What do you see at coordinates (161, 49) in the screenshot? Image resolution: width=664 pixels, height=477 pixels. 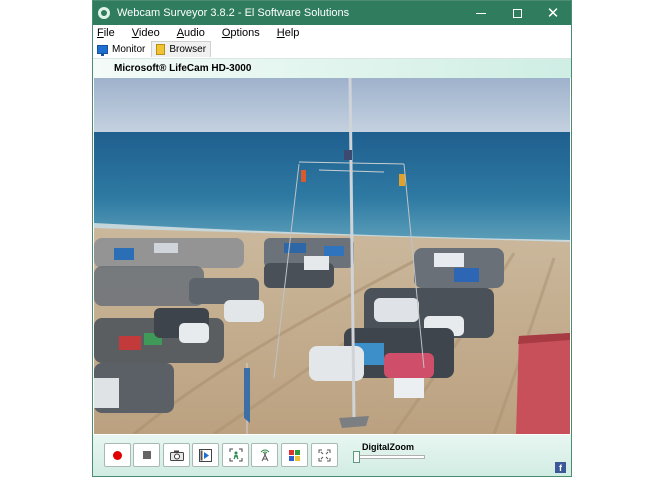 I see `browser-icon` at bounding box center [161, 49].